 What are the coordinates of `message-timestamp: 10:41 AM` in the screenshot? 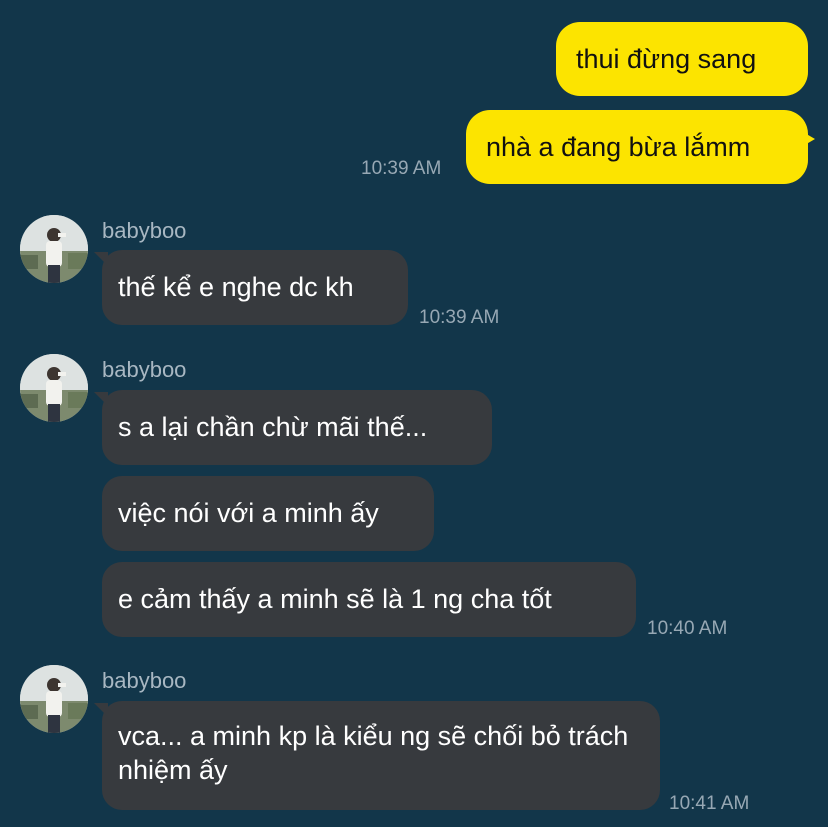 It's located at (709, 803).